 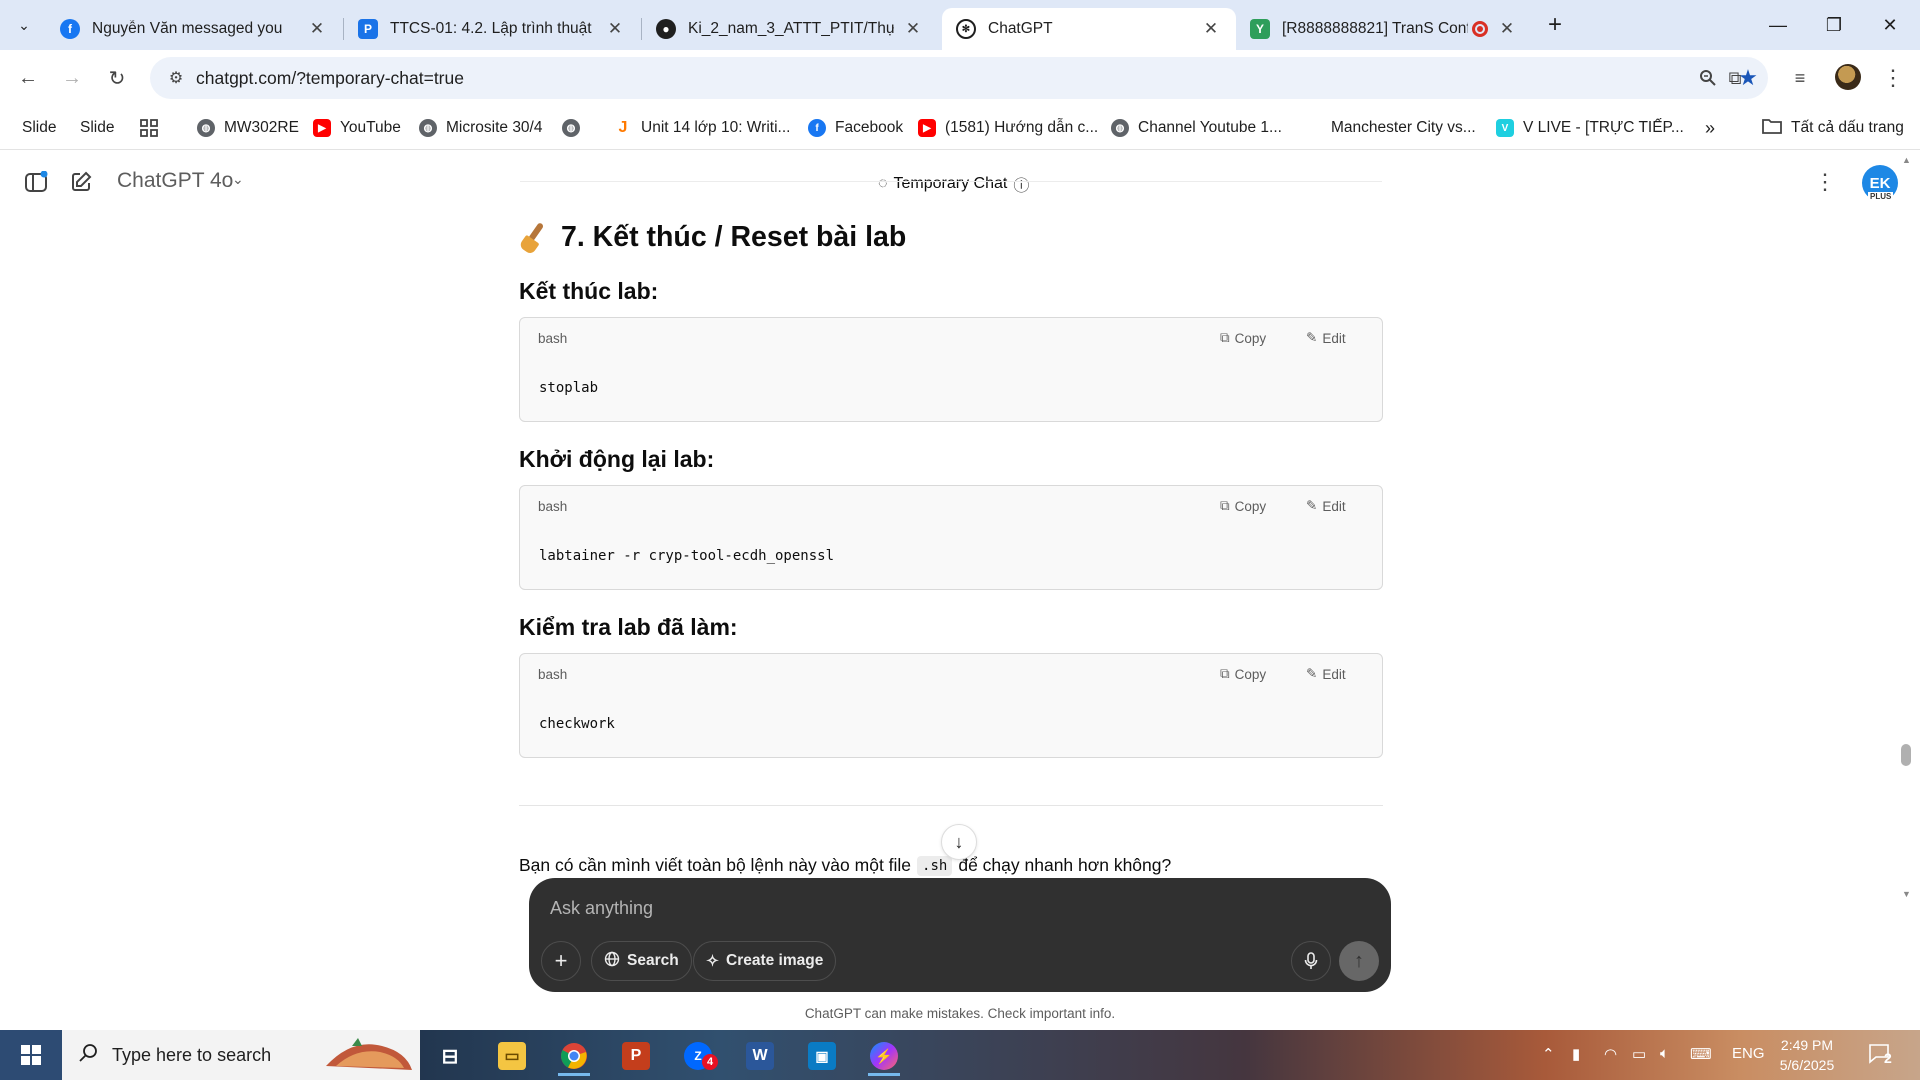 I want to click on create-image-button: ✧ Create image, so click(x=765, y=961).